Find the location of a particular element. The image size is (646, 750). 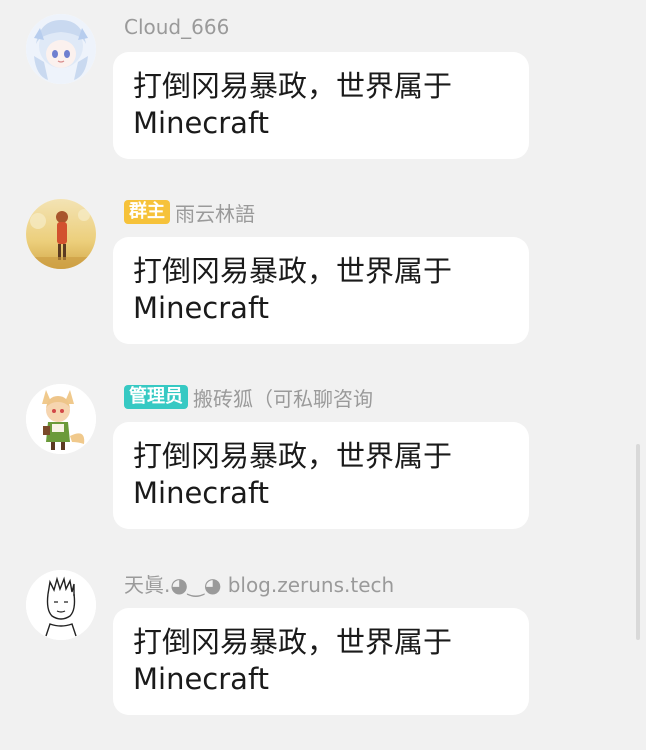

sender-name-row: 群主 雨云林語 is located at coordinates (189, 212).